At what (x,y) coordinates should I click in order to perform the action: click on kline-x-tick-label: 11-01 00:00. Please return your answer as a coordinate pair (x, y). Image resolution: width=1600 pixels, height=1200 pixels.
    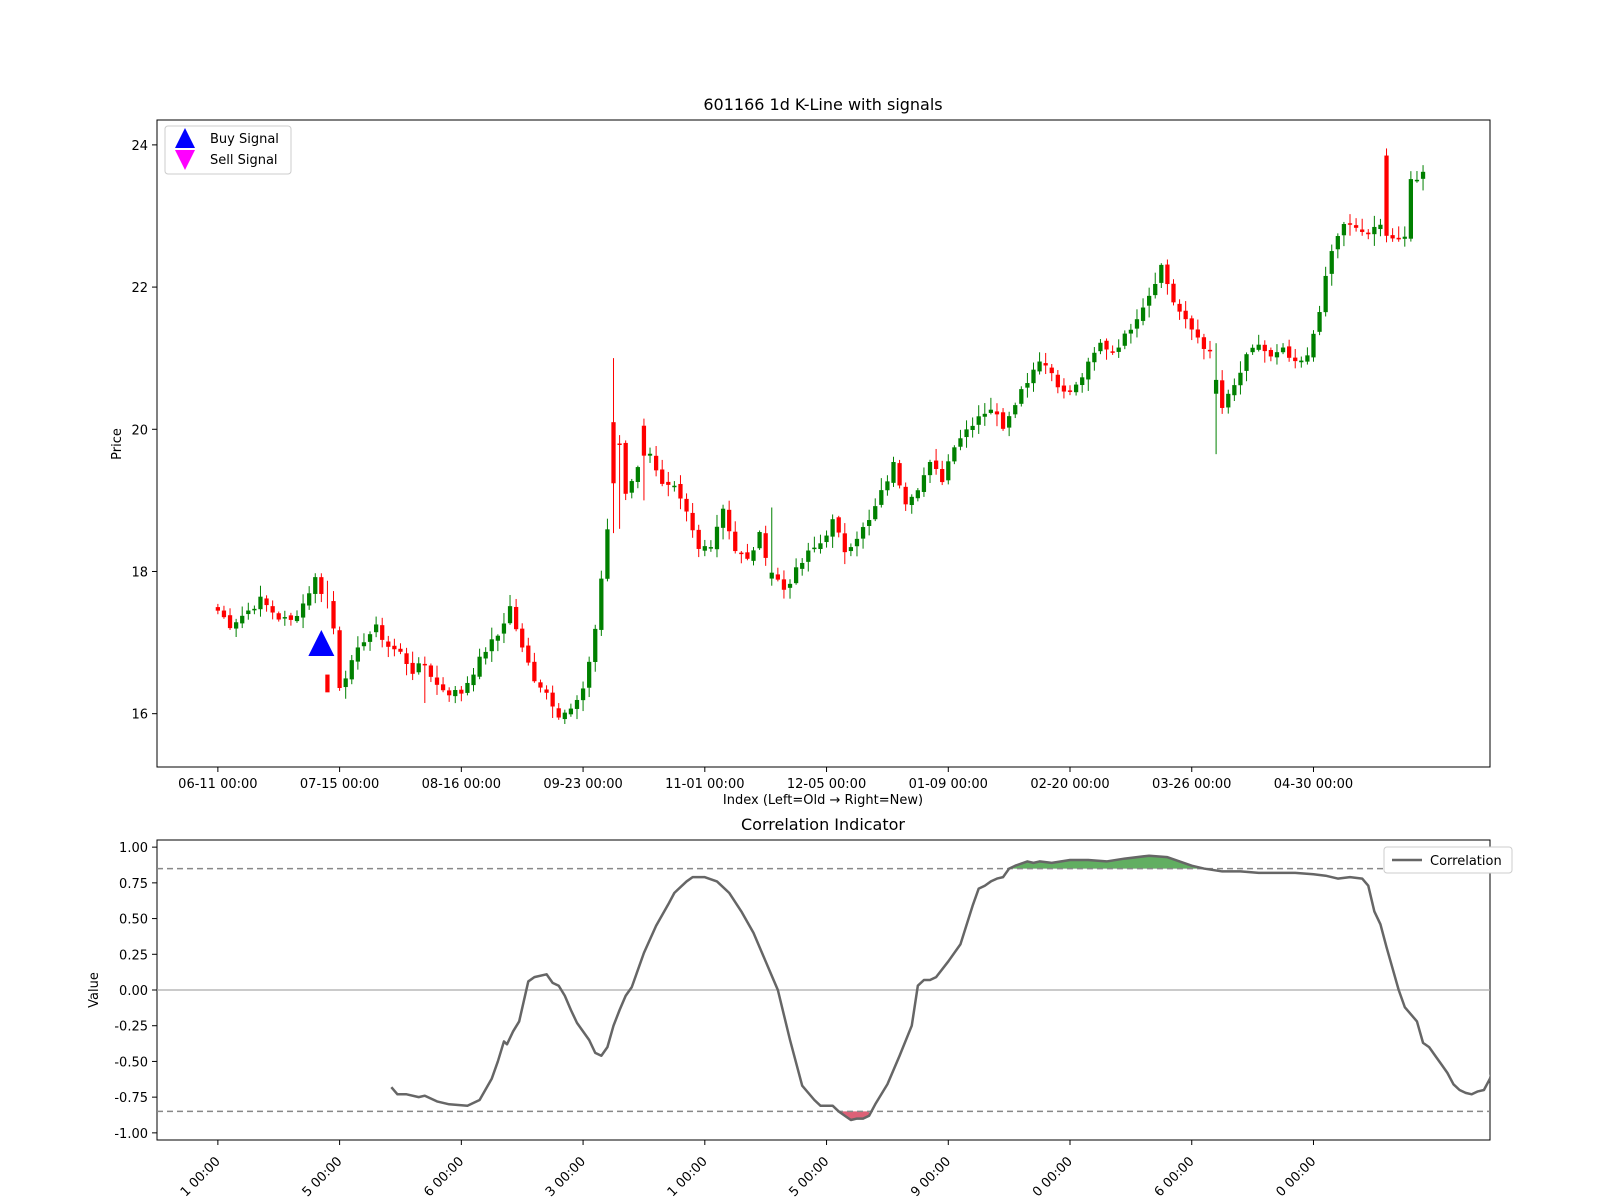
    Looking at the image, I should click on (704, 784).